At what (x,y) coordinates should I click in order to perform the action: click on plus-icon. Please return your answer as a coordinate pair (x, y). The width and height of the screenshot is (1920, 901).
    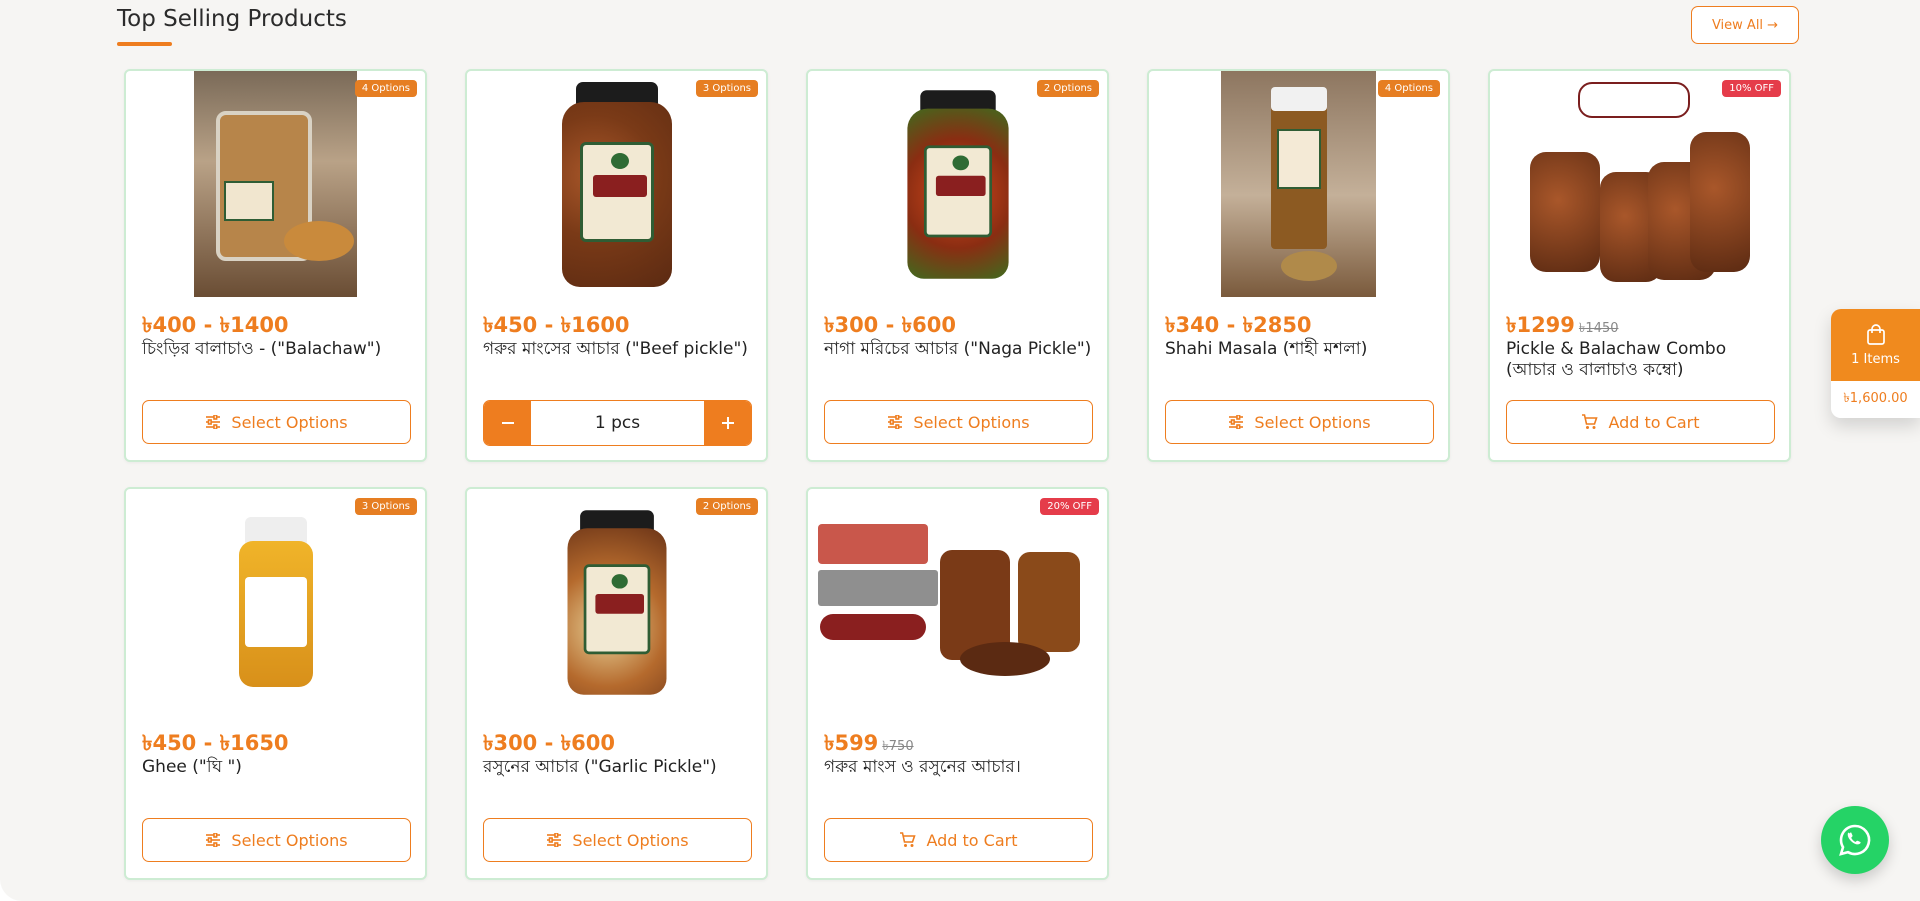
    Looking at the image, I should click on (727, 423).